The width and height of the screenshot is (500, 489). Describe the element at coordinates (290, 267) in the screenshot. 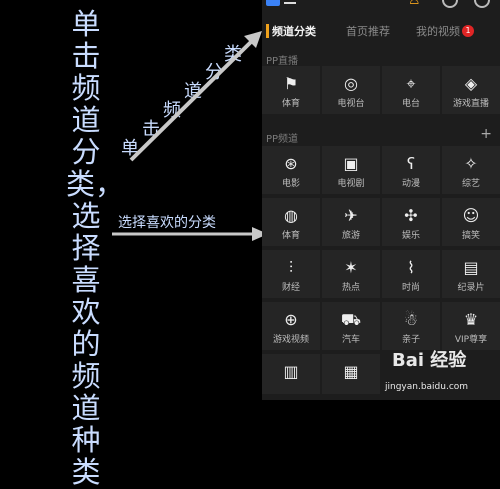

I see `chart-icon: ⫶` at that location.